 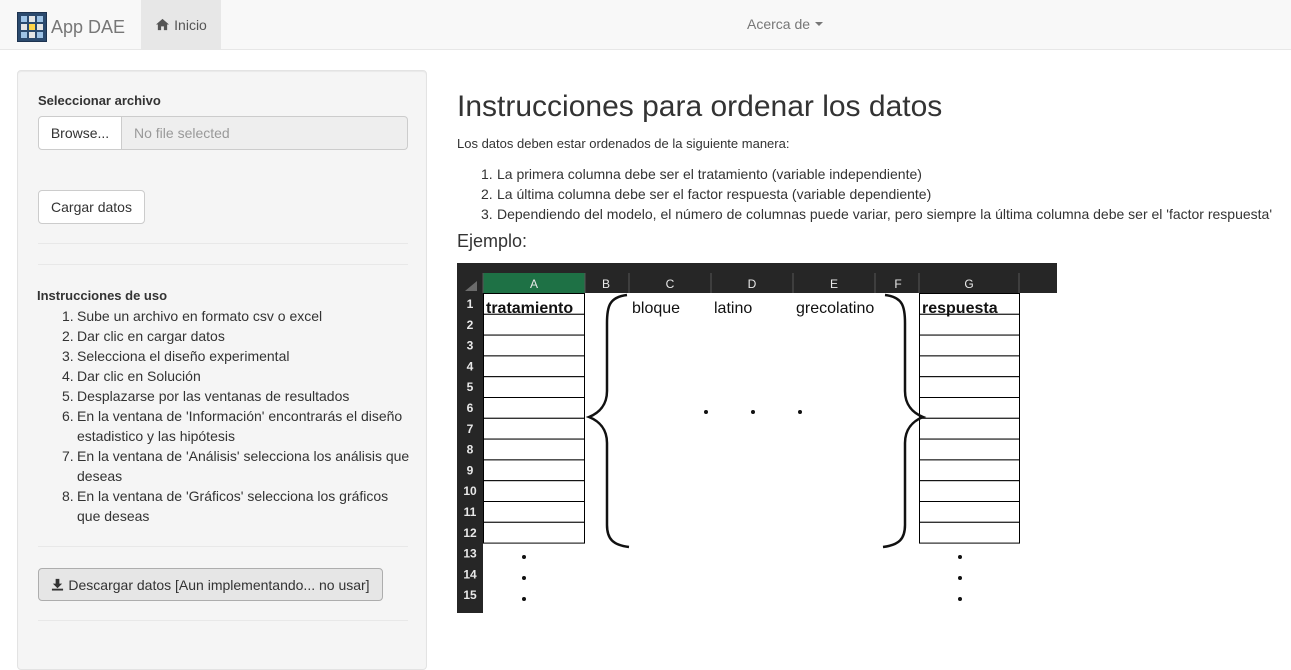 What do you see at coordinates (58, 584) in the screenshot?
I see `download-icon` at bounding box center [58, 584].